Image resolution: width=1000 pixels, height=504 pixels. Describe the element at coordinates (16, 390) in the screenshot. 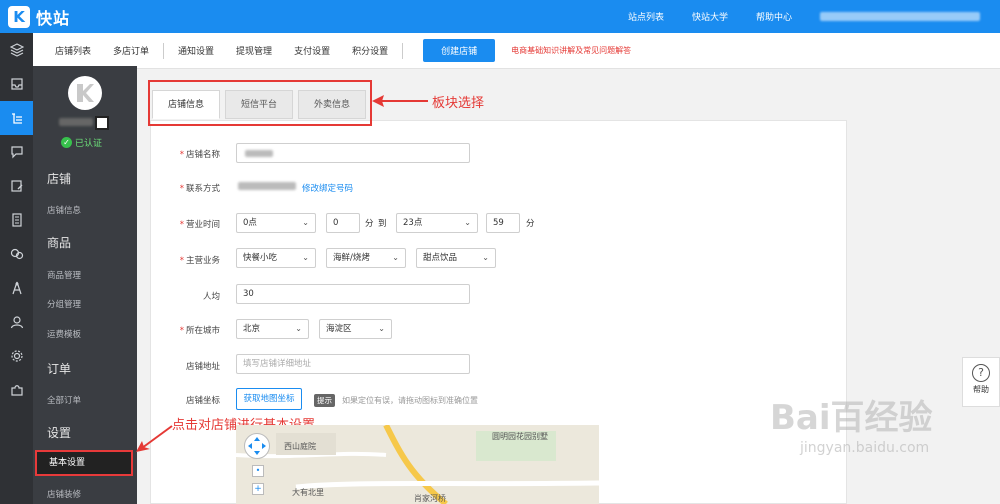

I see `puzzle-icon` at that location.